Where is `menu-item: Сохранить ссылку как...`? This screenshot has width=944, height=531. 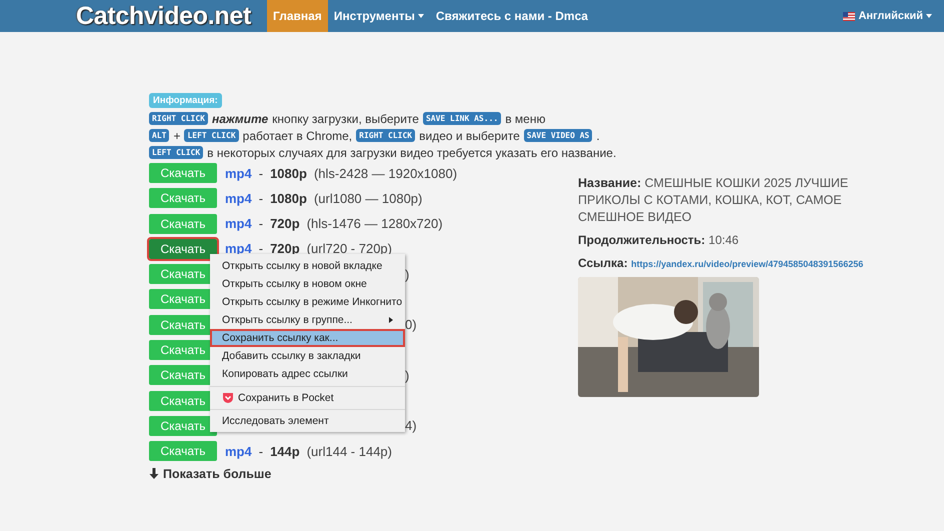 menu-item: Сохранить ссылку как... is located at coordinates (307, 338).